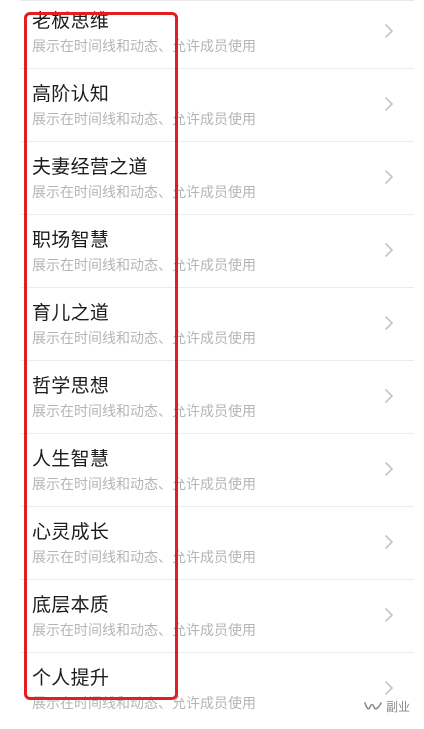 This screenshot has width=424, height=729. I want to click on item-title: 高阶认知, so click(71, 94).